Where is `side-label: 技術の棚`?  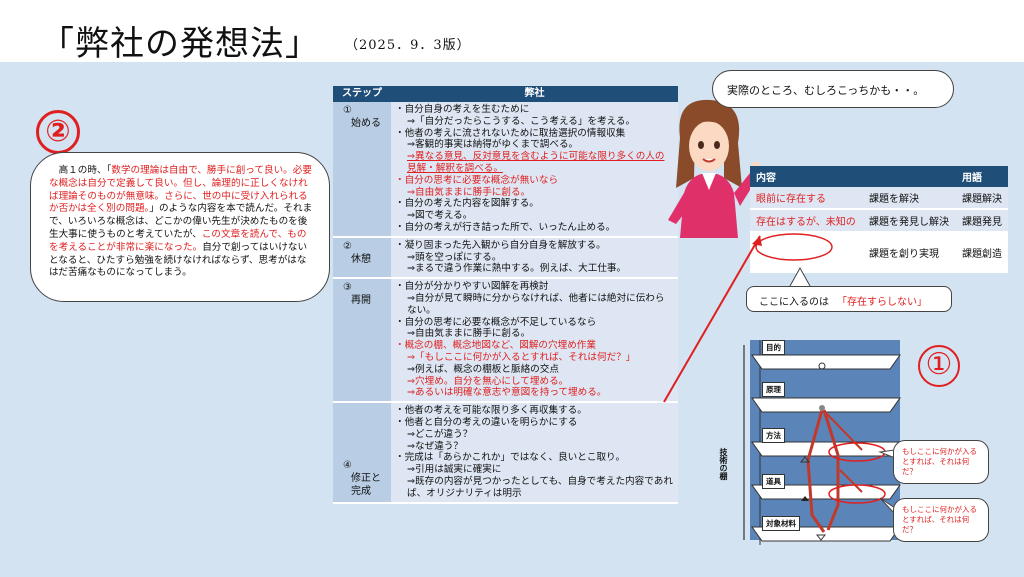
side-label: 技術の棚 is located at coordinates (723, 464).